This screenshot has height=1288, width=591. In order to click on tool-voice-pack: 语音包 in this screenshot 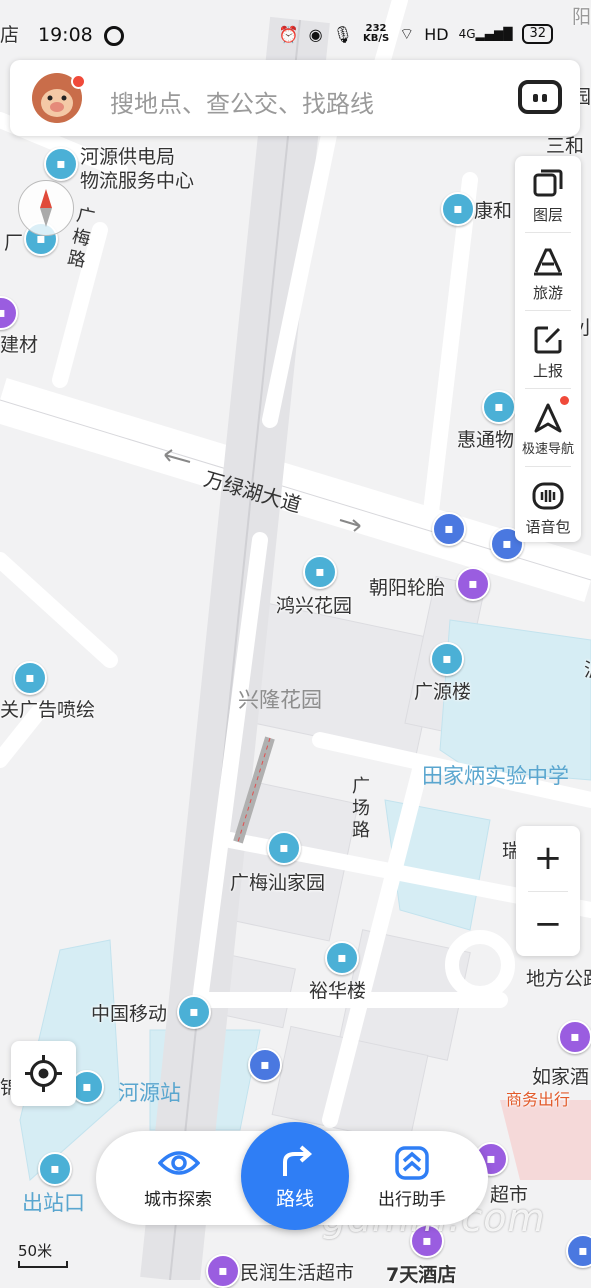, I will do `click(548, 506)`.